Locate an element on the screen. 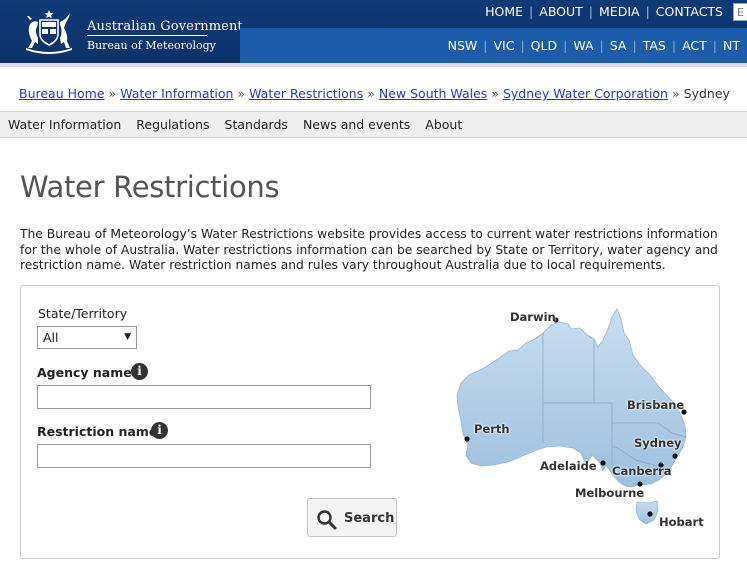  state-territory-value: All is located at coordinates (51, 337).